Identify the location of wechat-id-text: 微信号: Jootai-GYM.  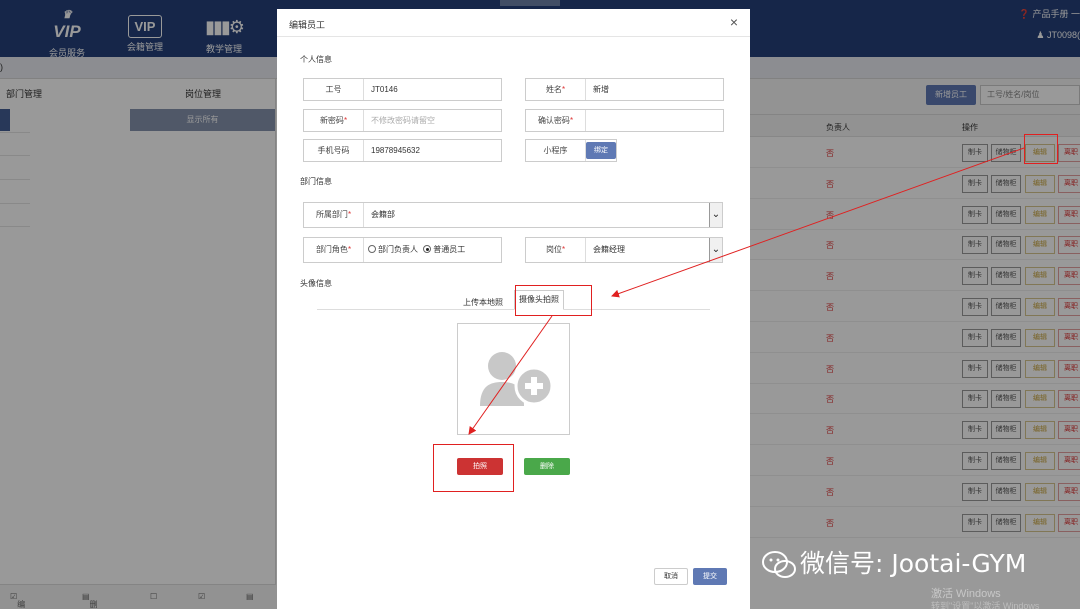
(913, 563).